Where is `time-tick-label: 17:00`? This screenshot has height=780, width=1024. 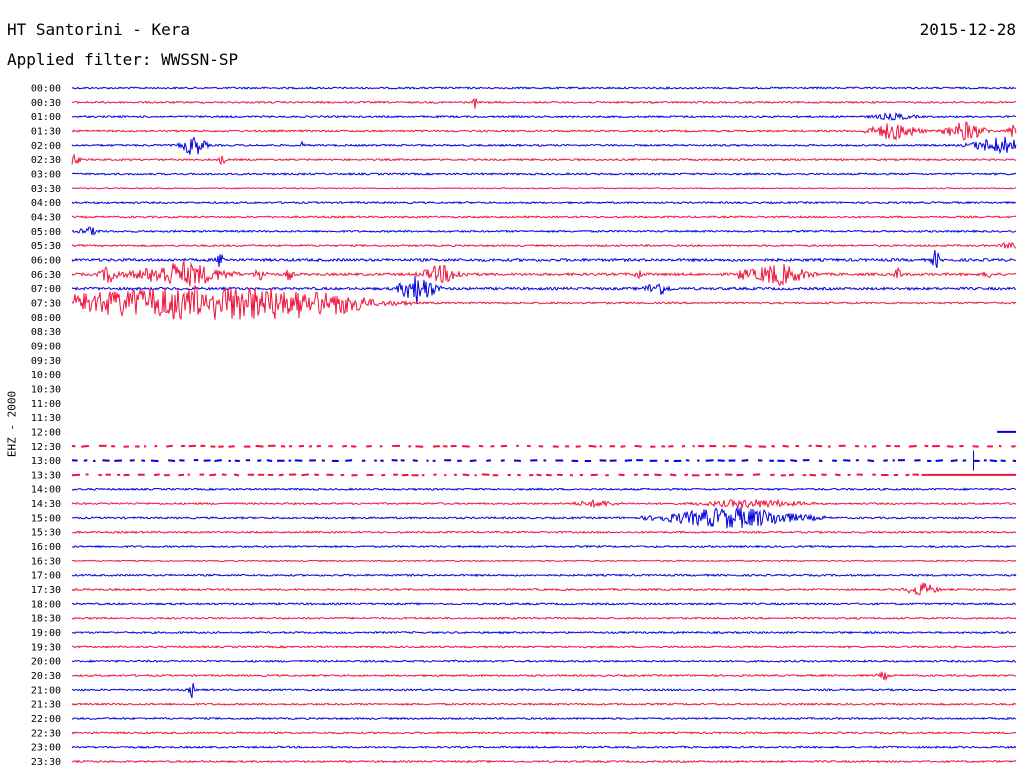 time-tick-label: 17:00 is located at coordinates (46, 576).